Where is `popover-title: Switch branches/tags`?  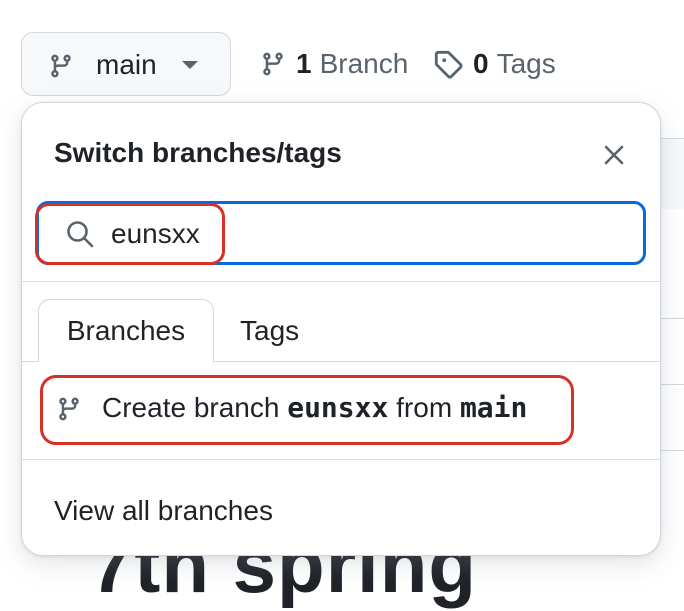
popover-title: Switch branches/tags is located at coordinates (198, 152).